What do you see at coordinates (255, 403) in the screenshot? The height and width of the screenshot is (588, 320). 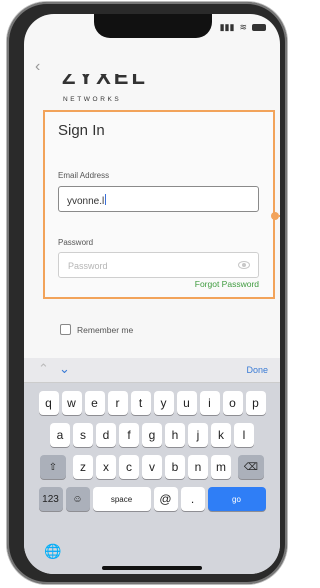 I see `key-p: p` at bounding box center [255, 403].